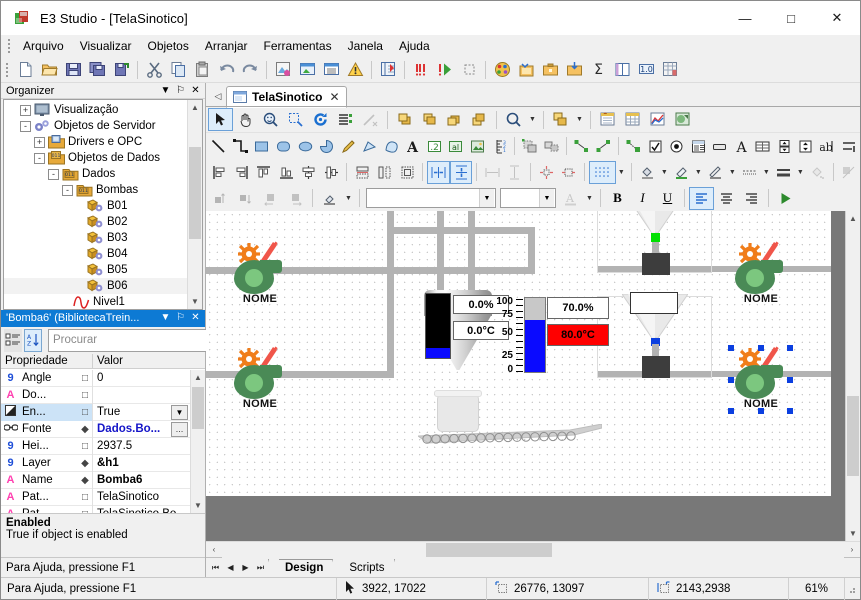 Image resolution: width=861 pixels, height=600 pixels. Describe the element at coordinates (95, 190) in the screenshot. I see `tree-item-bombas: -011 Bombas` at that location.